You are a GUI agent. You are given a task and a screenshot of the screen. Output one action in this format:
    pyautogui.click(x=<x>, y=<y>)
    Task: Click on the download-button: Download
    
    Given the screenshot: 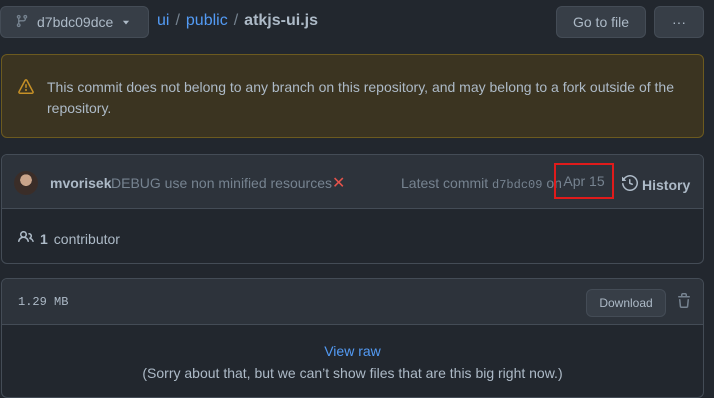 What is the action you would take?
    pyautogui.click(x=626, y=303)
    